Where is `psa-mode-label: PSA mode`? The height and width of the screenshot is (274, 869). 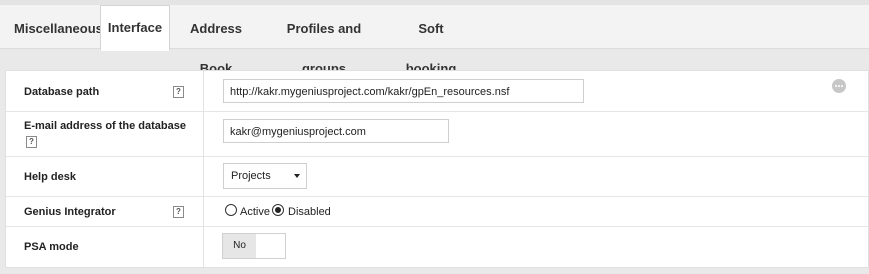
psa-mode-label: PSA mode is located at coordinates (51, 247).